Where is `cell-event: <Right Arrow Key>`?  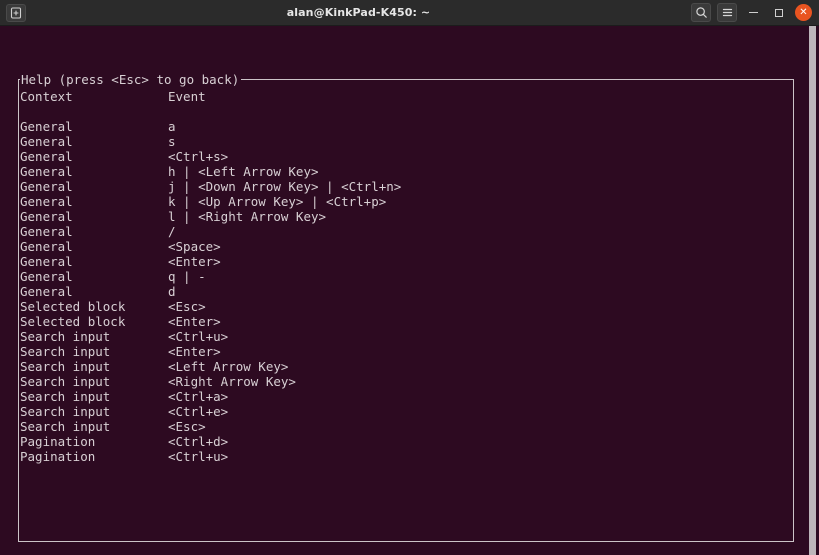 cell-event: <Right Arrow Key> is located at coordinates (232, 381).